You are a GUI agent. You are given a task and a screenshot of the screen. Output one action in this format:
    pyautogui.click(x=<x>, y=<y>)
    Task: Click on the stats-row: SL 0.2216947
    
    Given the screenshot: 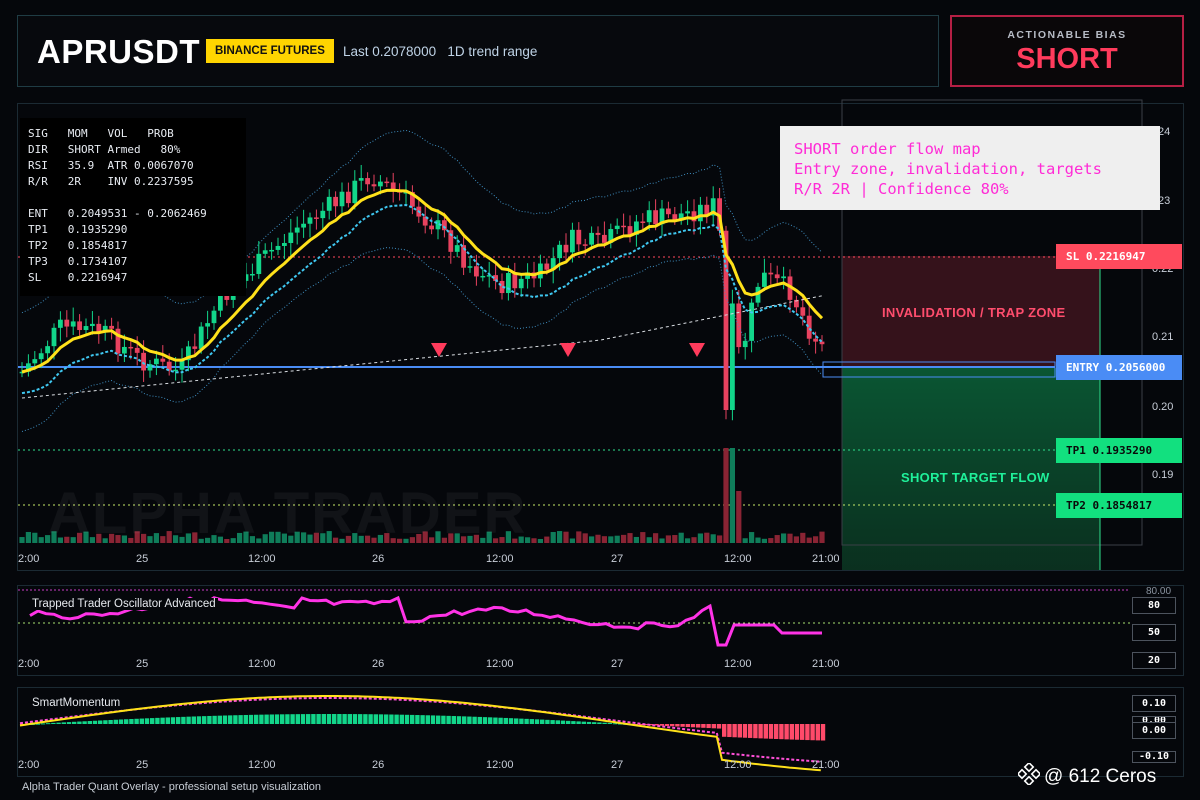 What is the action you would take?
    pyautogui.click(x=78, y=277)
    